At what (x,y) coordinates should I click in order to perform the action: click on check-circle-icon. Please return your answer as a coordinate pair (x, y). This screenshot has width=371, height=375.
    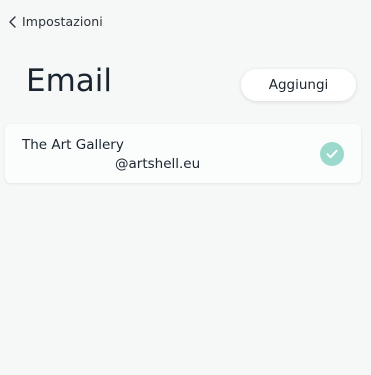
    Looking at the image, I should click on (332, 154).